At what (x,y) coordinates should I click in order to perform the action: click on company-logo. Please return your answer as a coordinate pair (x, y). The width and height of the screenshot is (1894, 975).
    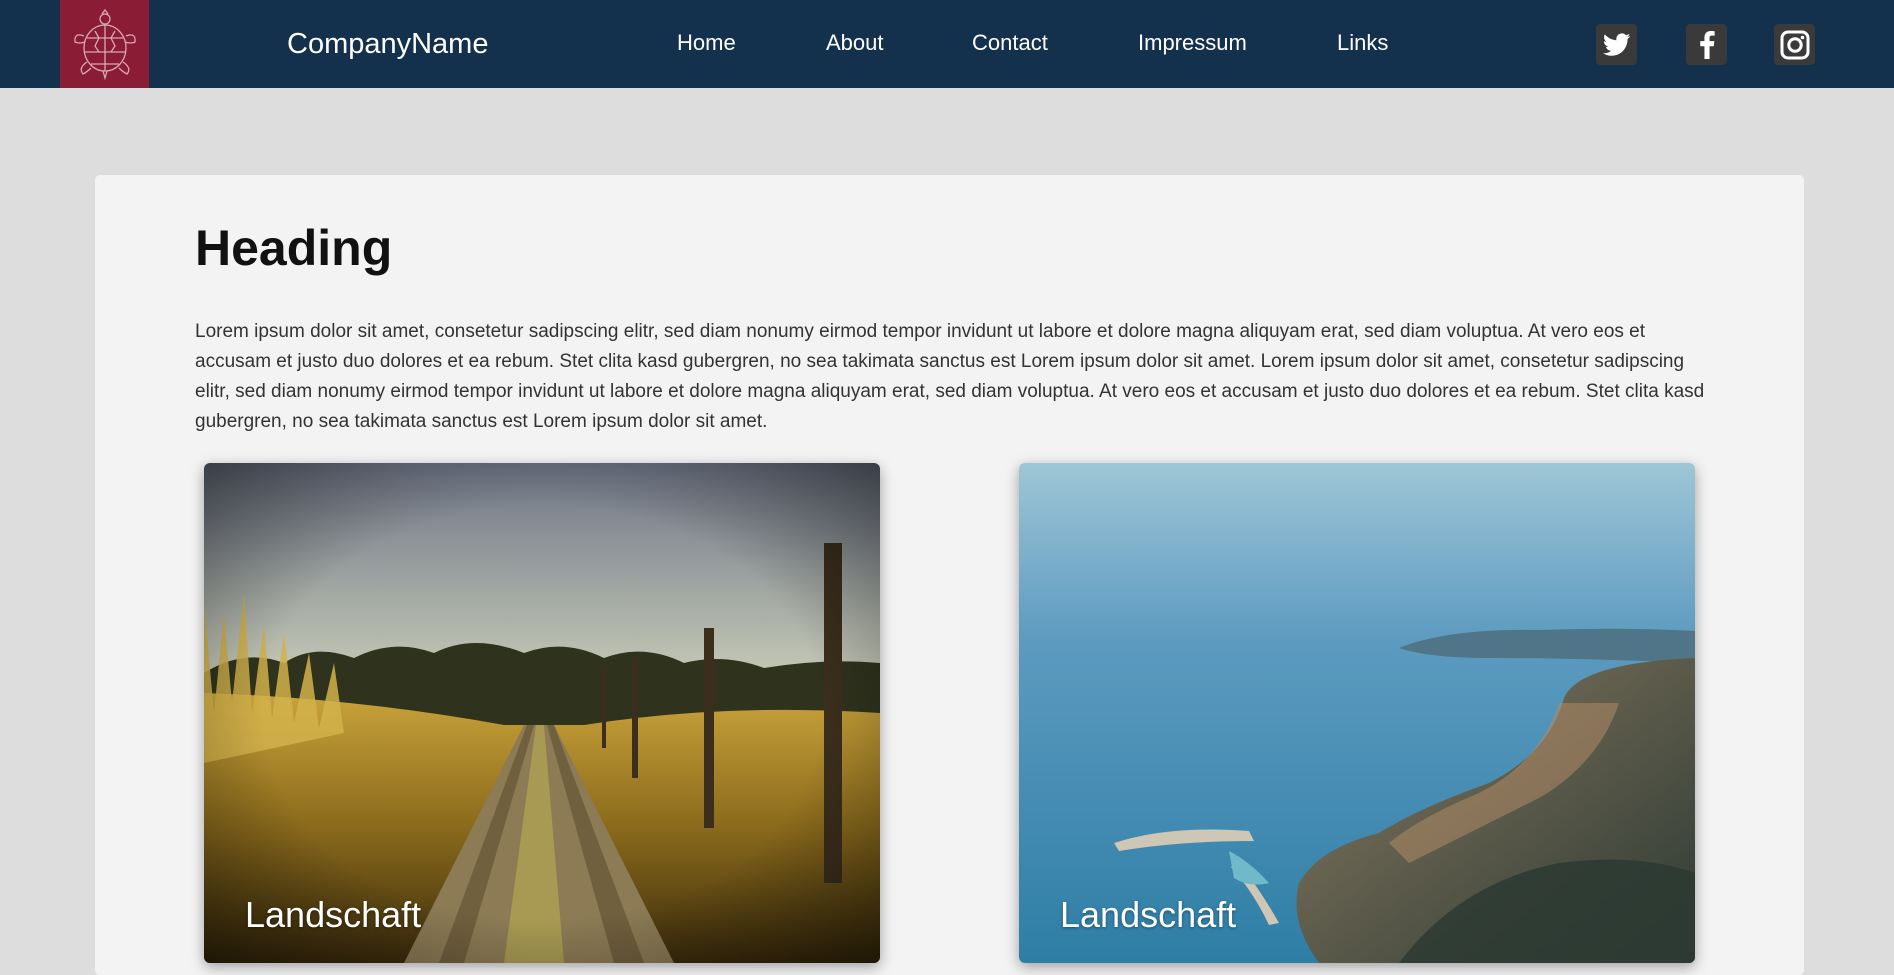
    Looking at the image, I should click on (104, 44).